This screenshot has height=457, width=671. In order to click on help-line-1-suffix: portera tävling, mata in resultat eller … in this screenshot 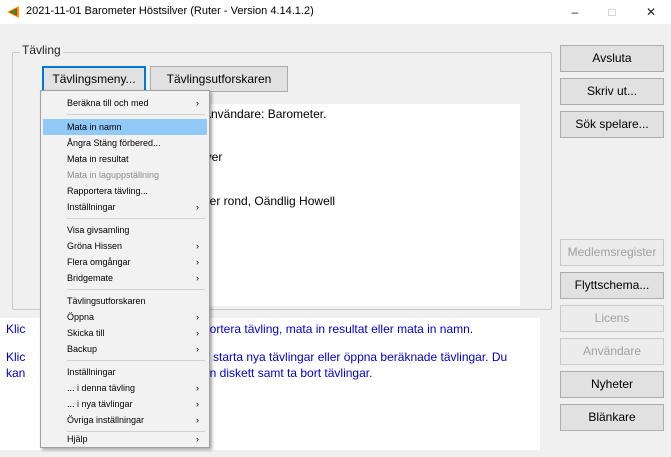, I will do `click(338, 329)`.